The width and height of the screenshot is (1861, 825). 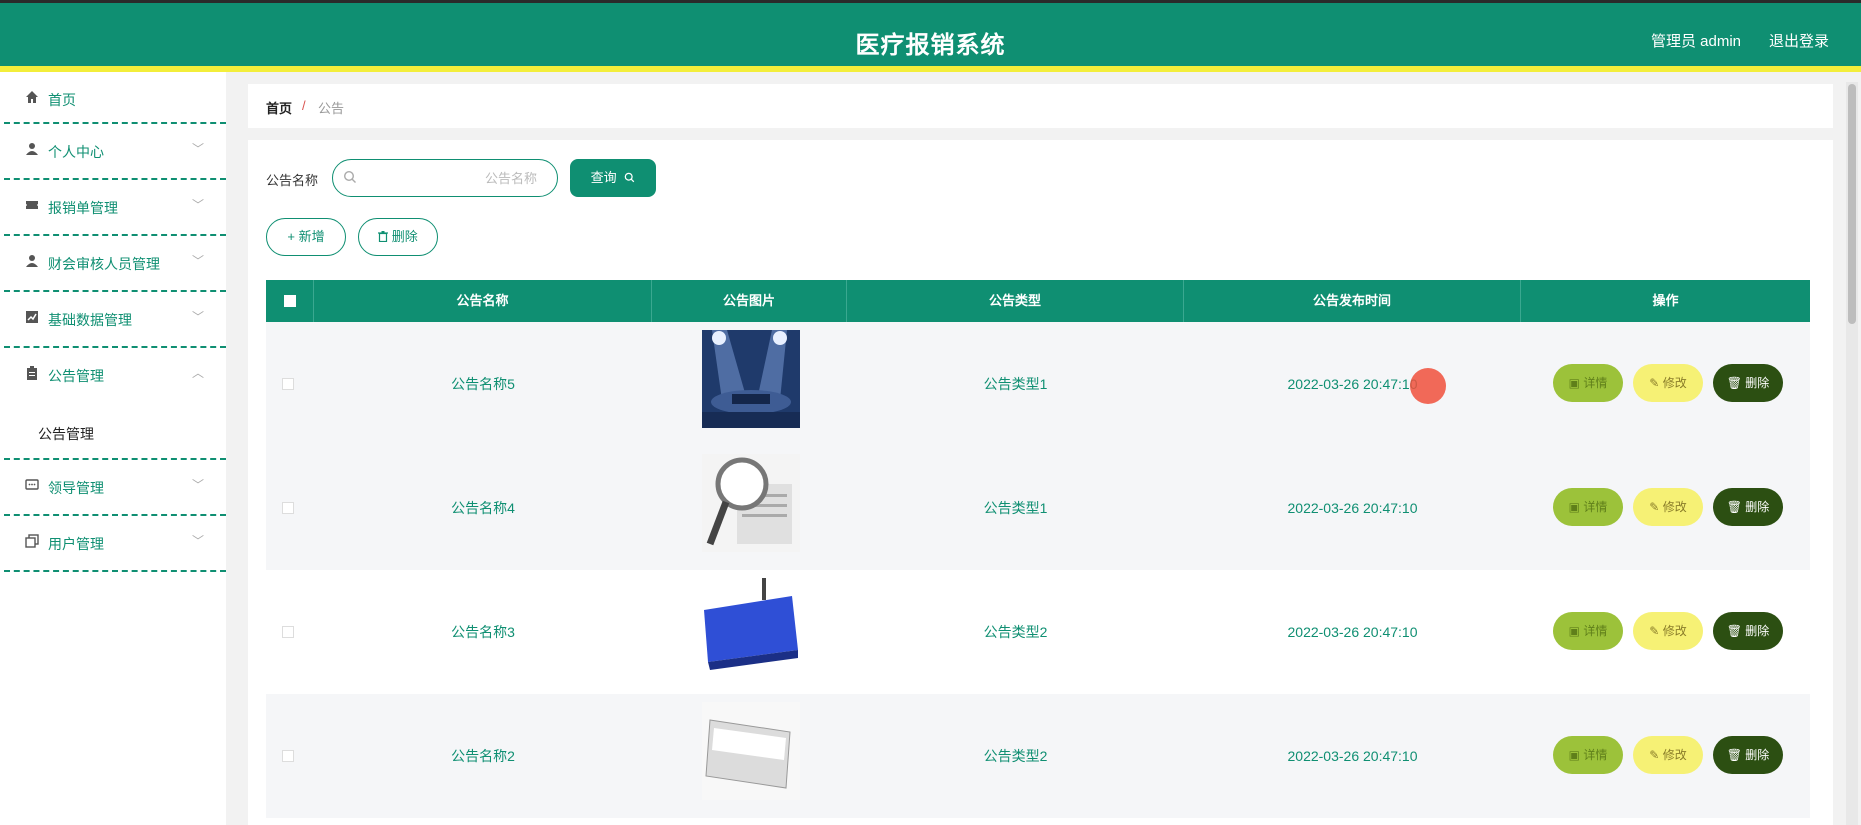 What do you see at coordinates (293, 236) in the screenshot?
I see `plus-icon: +` at bounding box center [293, 236].